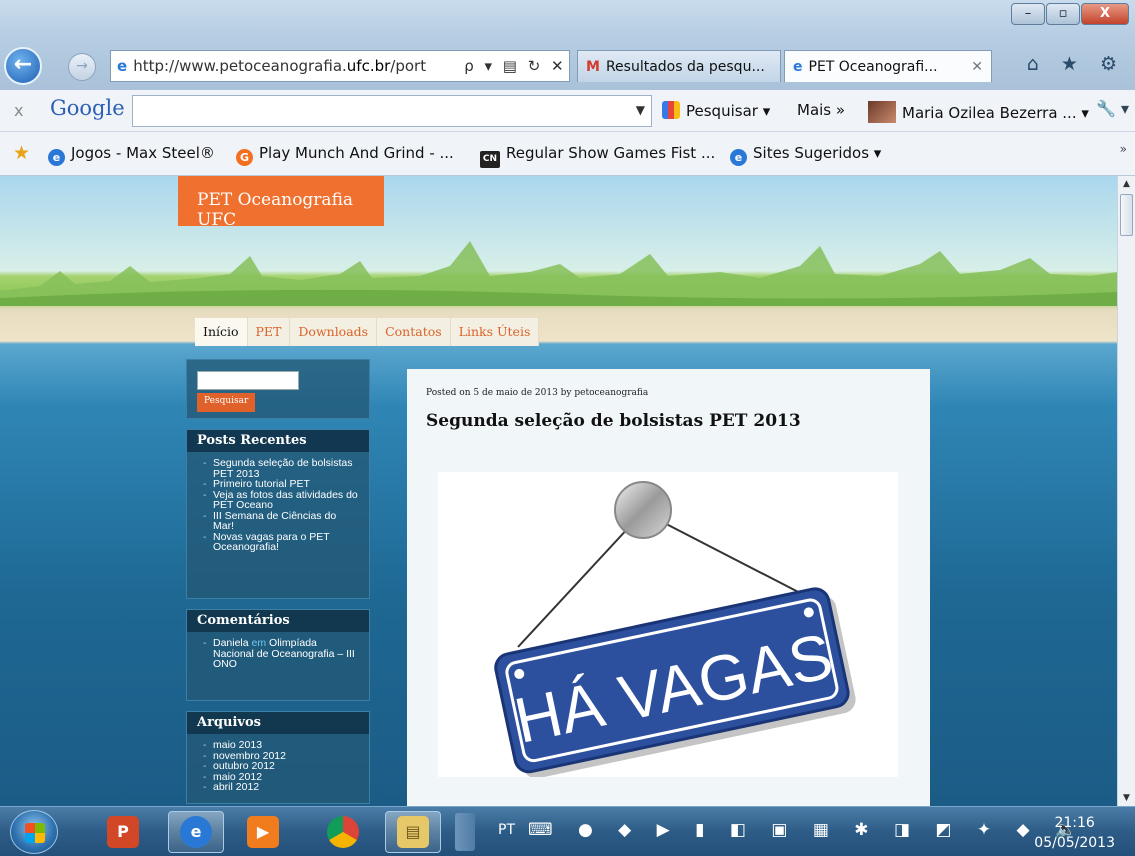 The height and width of the screenshot is (856, 1135). I want to click on window-controls: – ▫ X, so click(1069, 14).